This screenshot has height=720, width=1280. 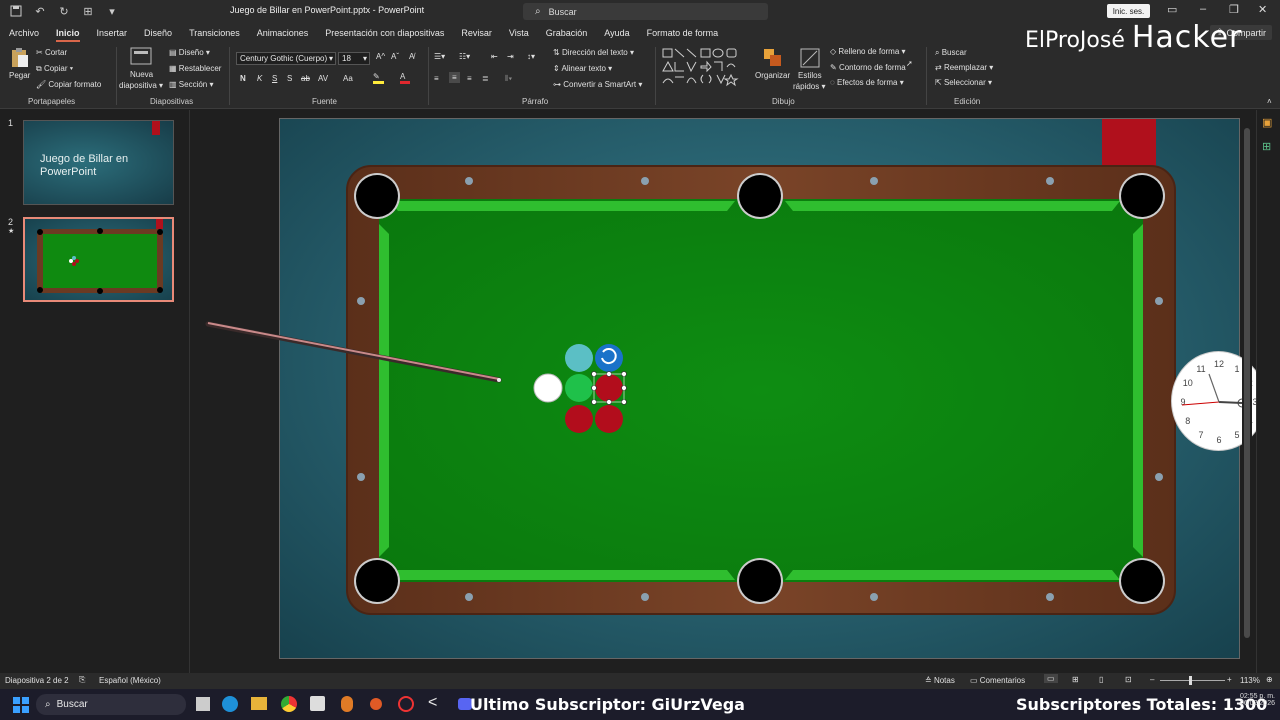 I want to click on accessibility-icon: ⎘, so click(x=82, y=680).